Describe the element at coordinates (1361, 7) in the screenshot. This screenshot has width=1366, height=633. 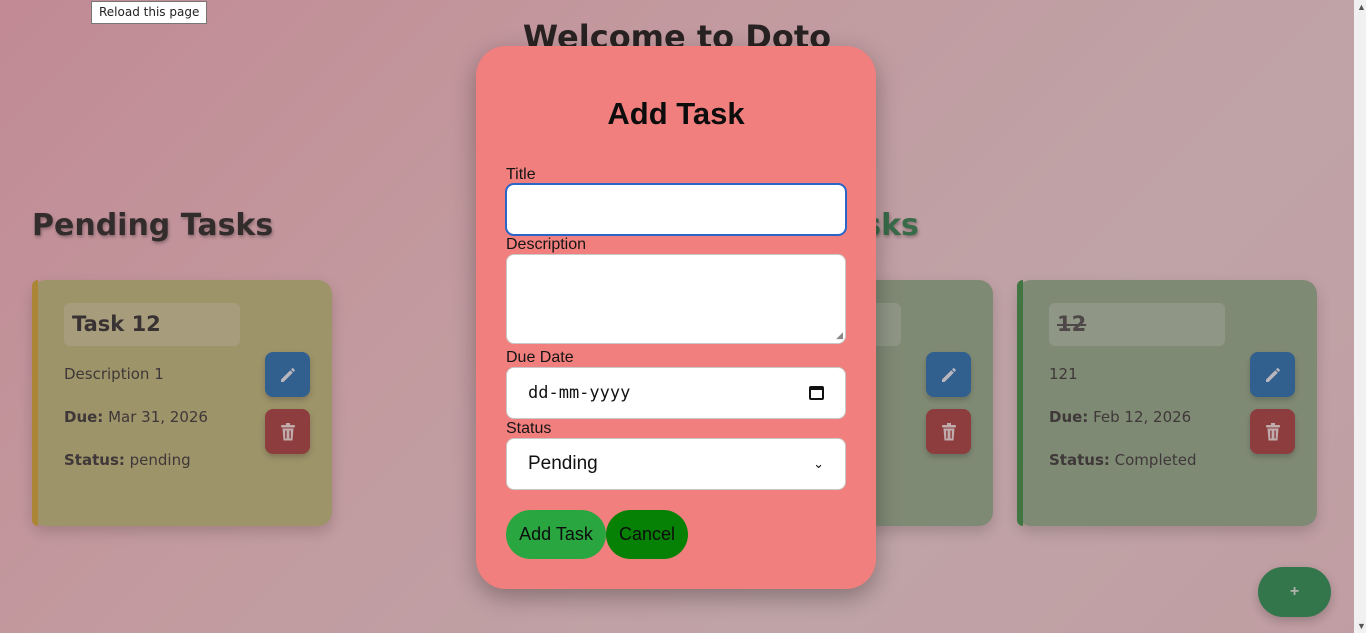
I see `scroll-up-icon: ▲` at that location.